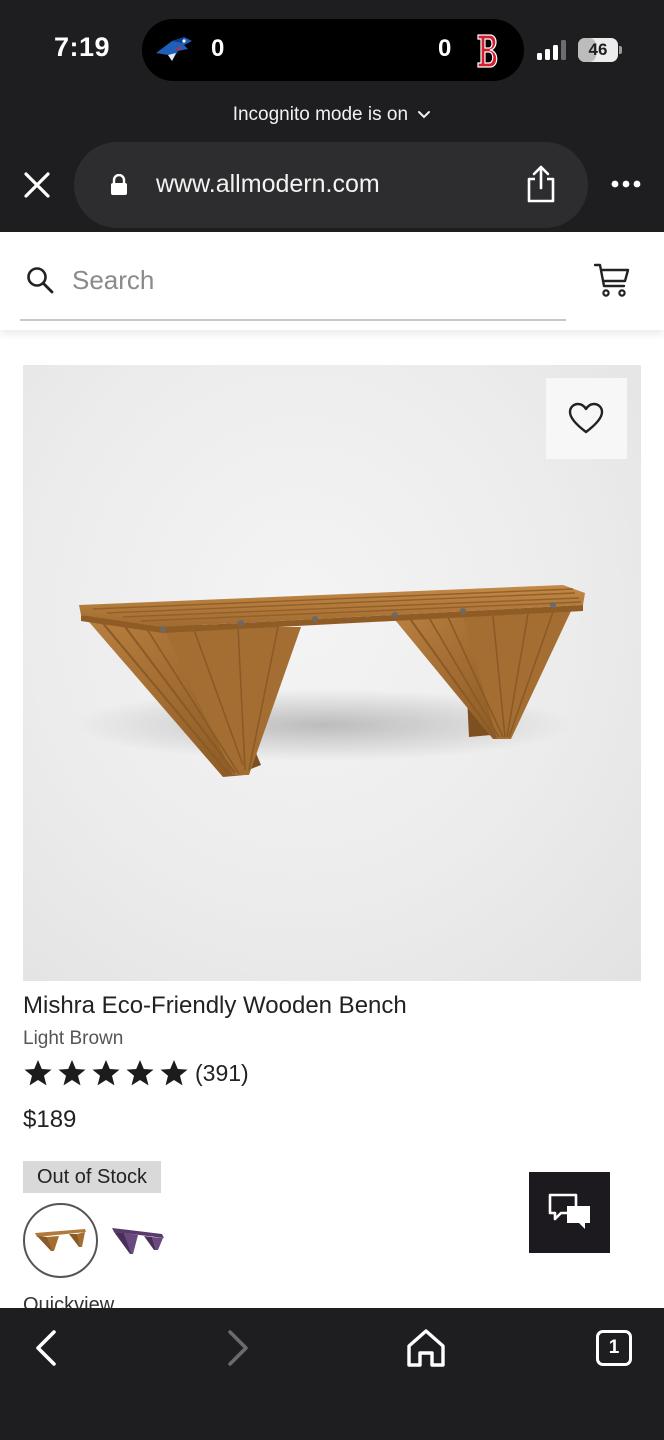 The width and height of the screenshot is (664, 1440). What do you see at coordinates (541, 184) in the screenshot?
I see `share-icon` at bounding box center [541, 184].